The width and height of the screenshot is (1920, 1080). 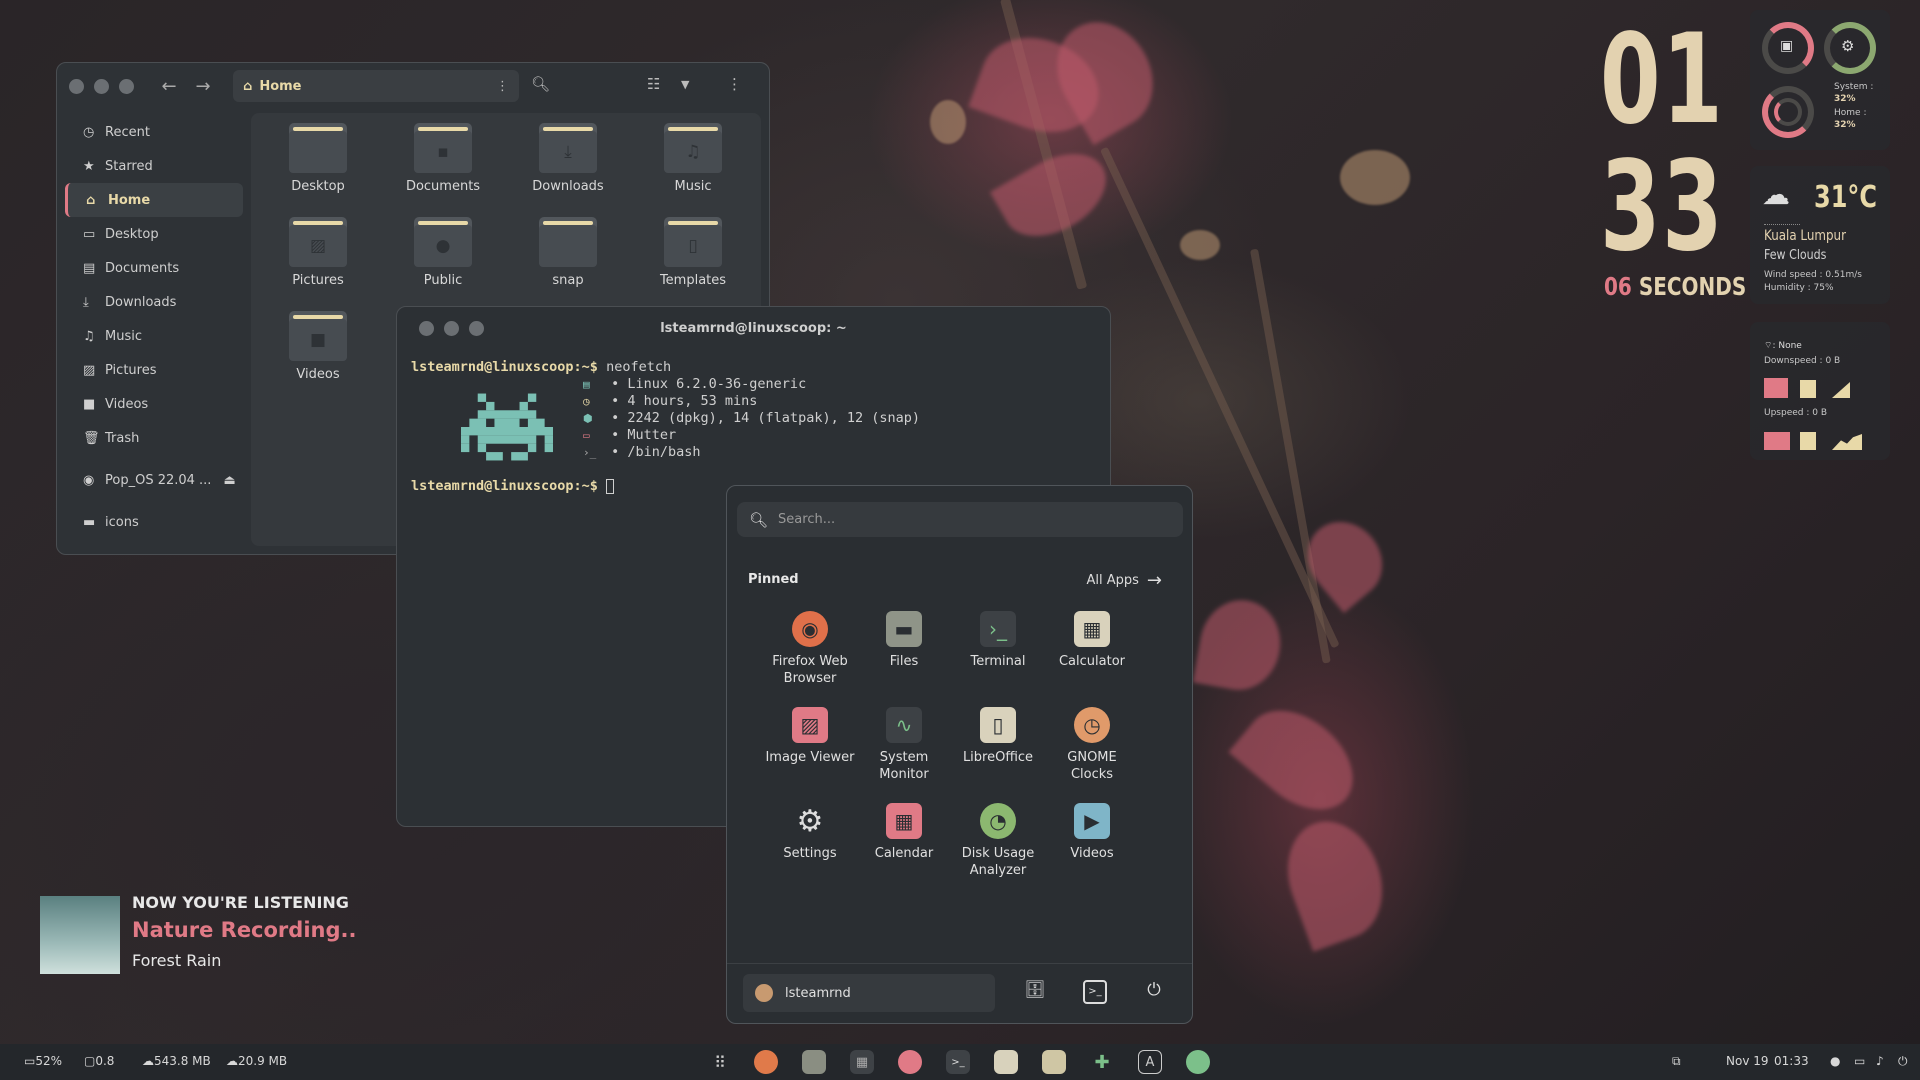 What do you see at coordinates (904, 832) in the screenshot?
I see `app-calendar: ▦ Calendar` at bounding box center [904, 832].